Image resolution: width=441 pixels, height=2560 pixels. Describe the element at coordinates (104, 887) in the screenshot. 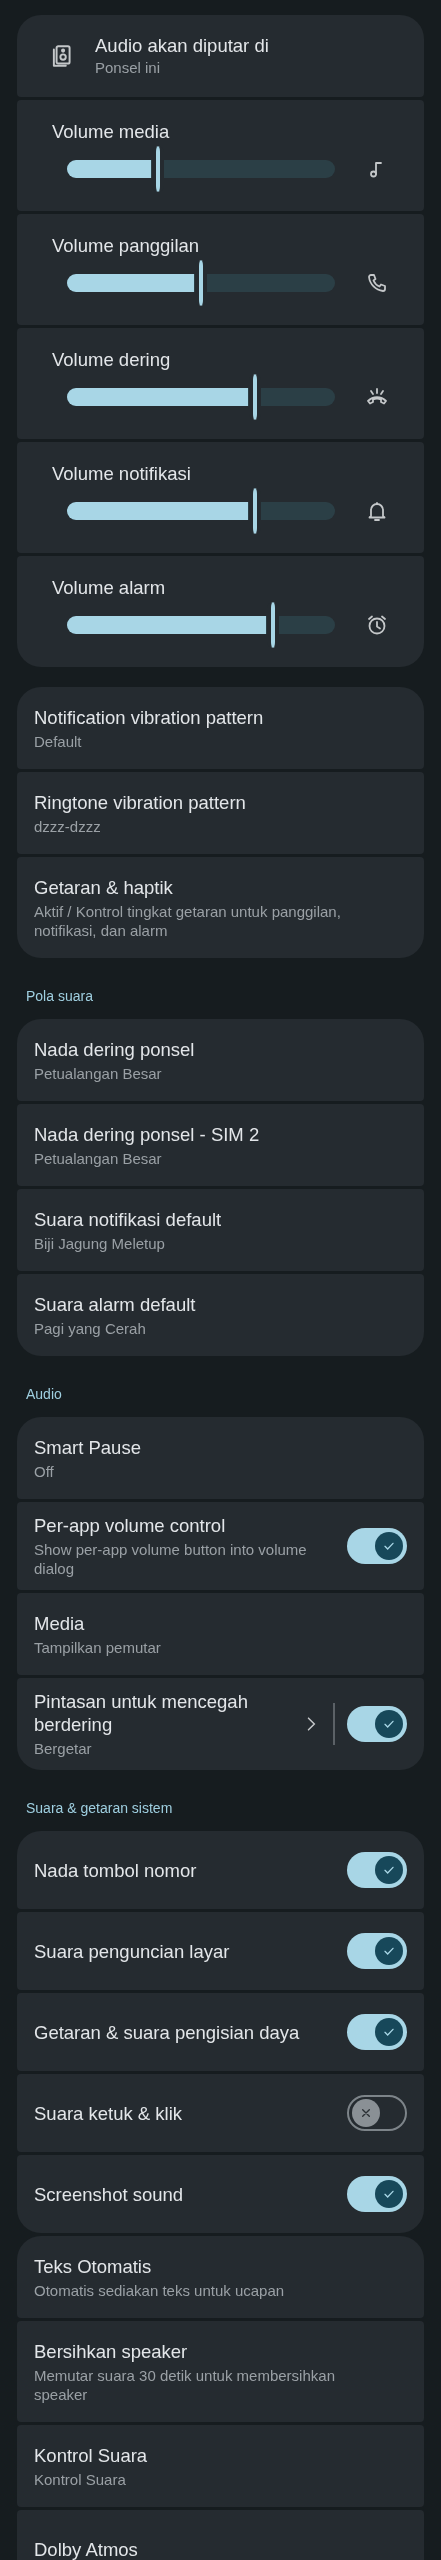

I see `item-title: Getaran & haptik` at that location.